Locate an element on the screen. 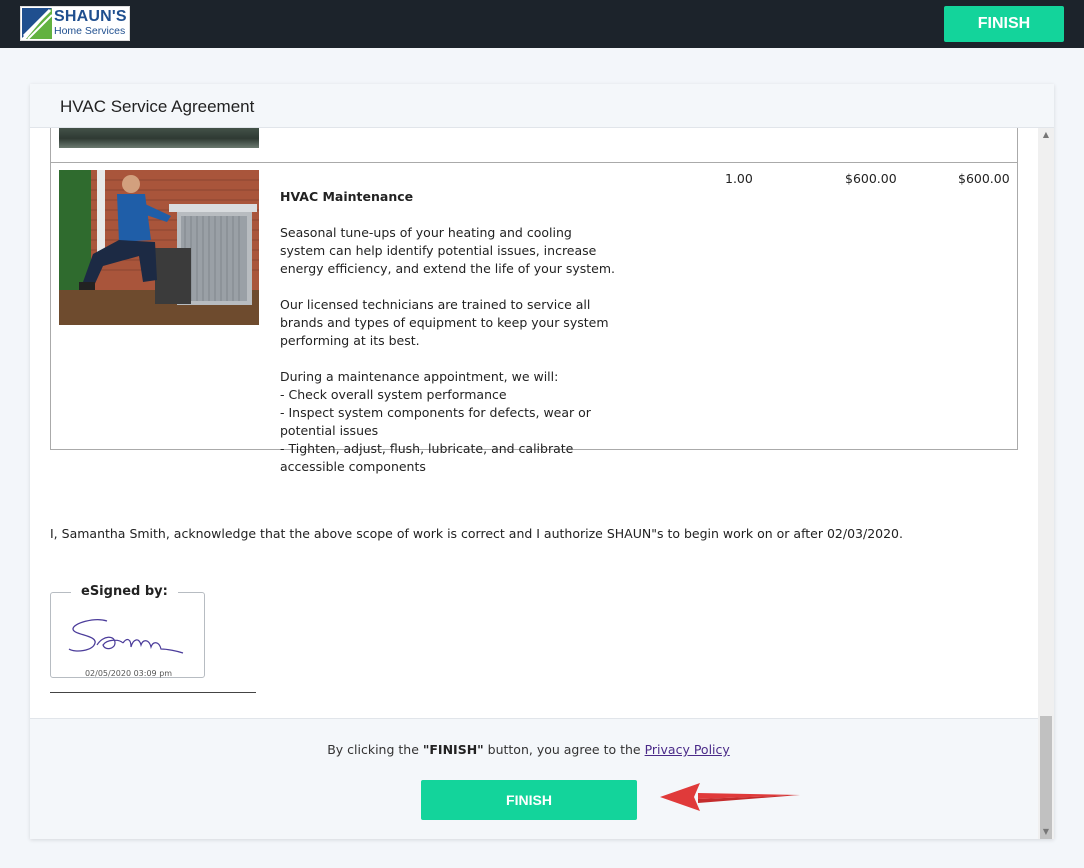 The height and width of the screenshot is (868, 1084). agree-prefix: By clicking the is located at coordinates (375, 749).